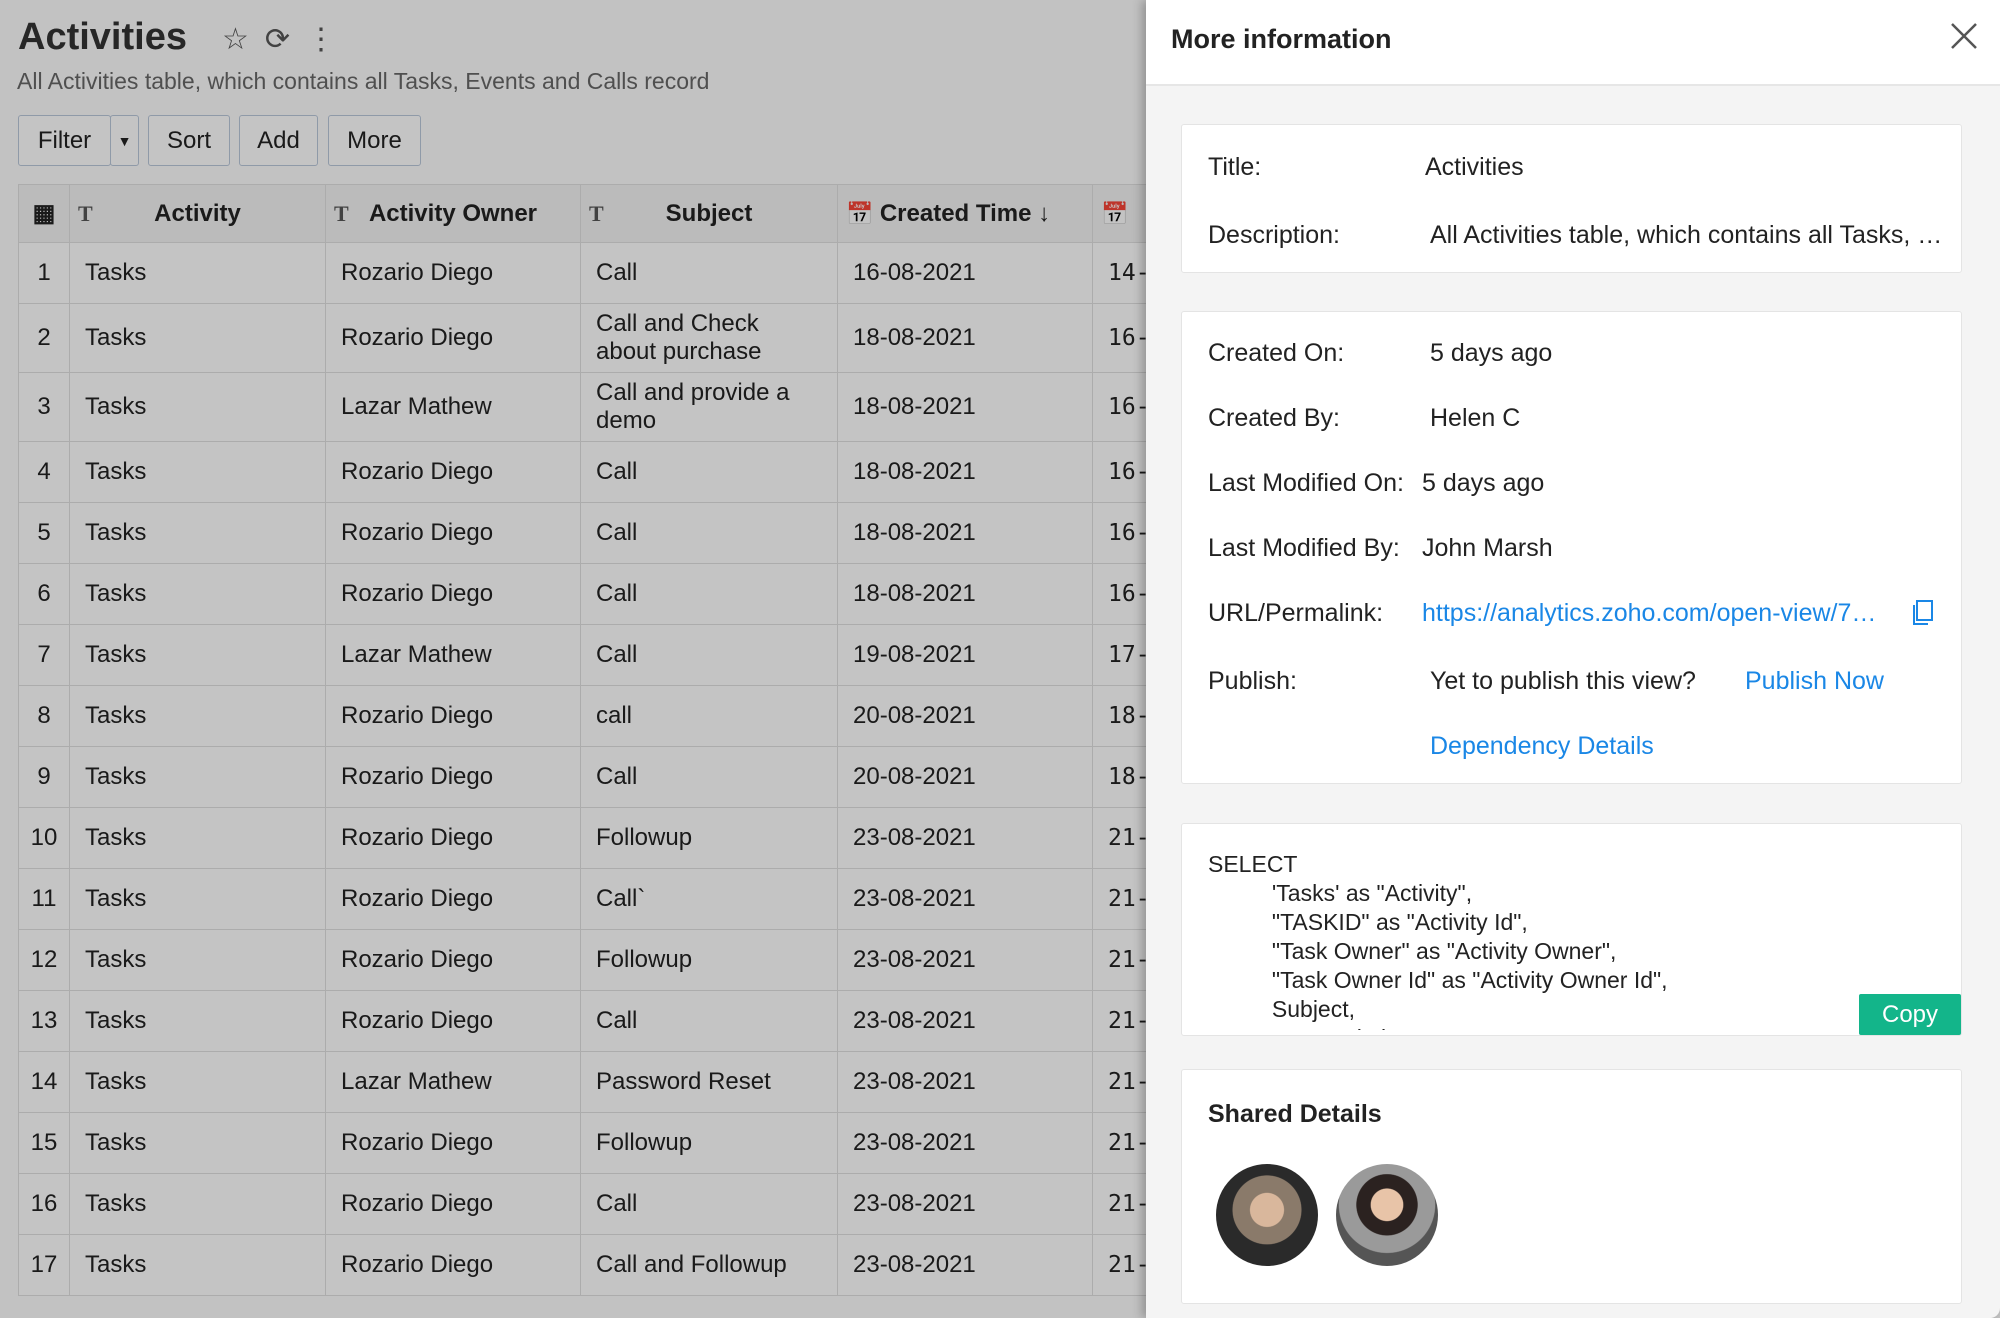  I want to click on shared-details-title: Shared Details, so click(1295, 1114).